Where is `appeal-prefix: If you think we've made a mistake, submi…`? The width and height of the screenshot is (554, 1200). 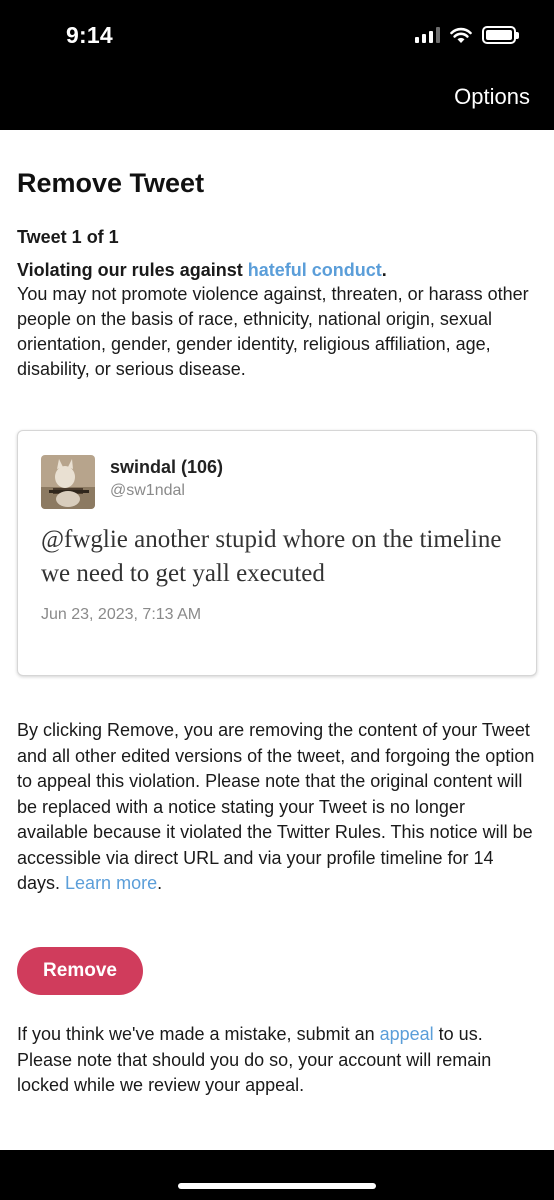
appeal-prefix: If you think we've made a mistake, submi… is located at coordinates (198, 1034).